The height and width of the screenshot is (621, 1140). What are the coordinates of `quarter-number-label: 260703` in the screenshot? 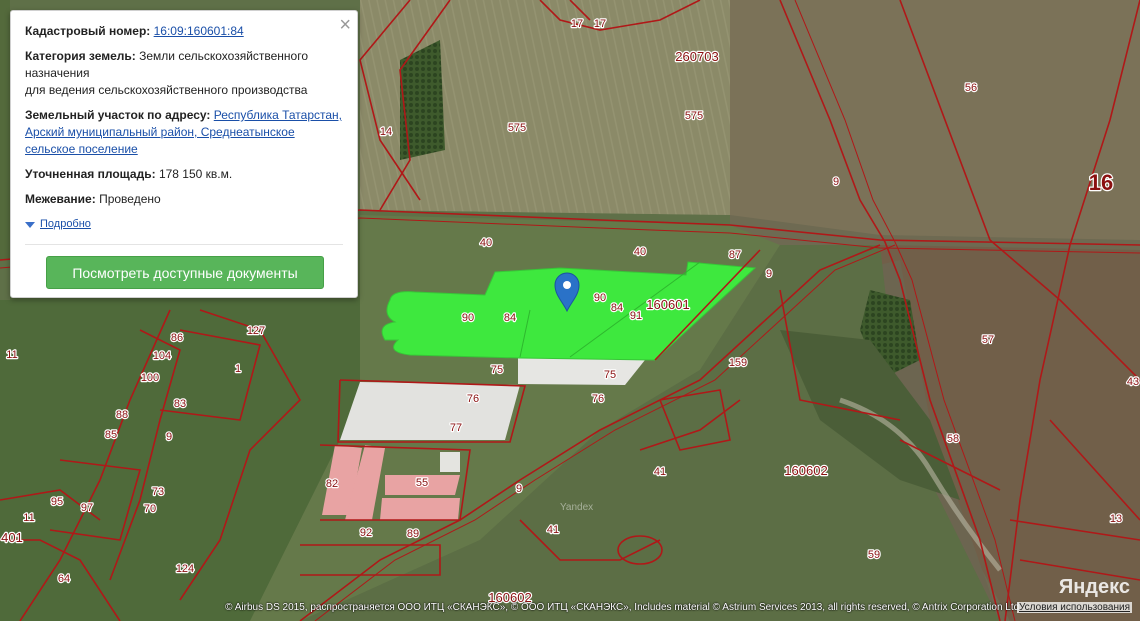 It's located at (696, 56).